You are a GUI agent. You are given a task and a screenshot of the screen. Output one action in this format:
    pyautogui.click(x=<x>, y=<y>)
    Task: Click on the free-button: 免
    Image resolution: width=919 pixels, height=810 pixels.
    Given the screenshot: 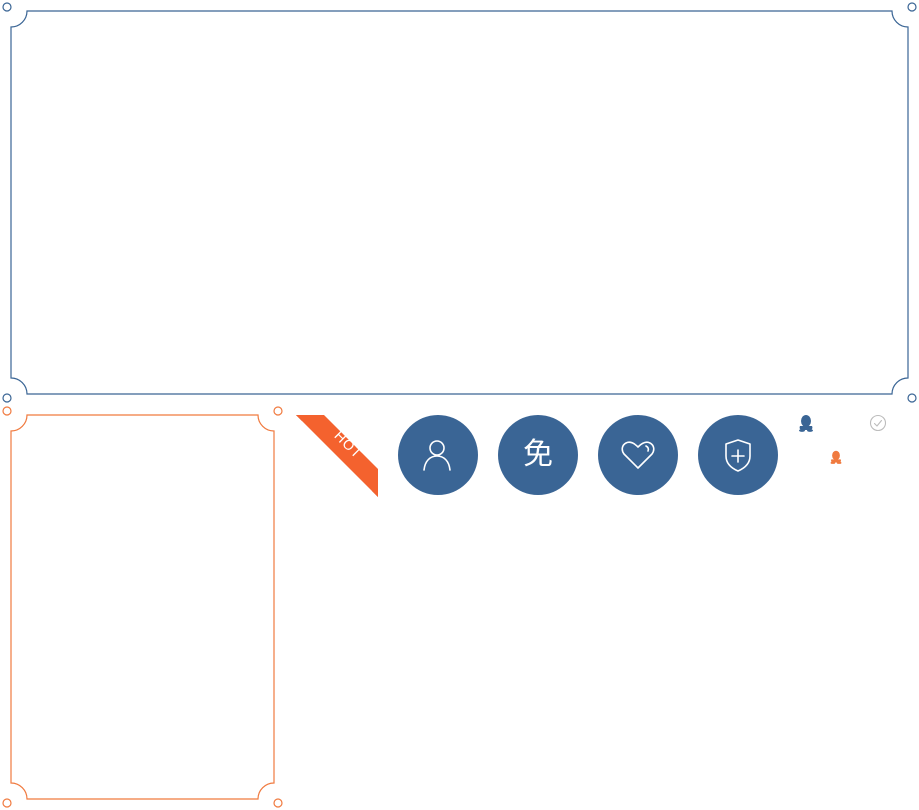 What is the action you would take?
    pyautogui.click(x=538, y=455)
    